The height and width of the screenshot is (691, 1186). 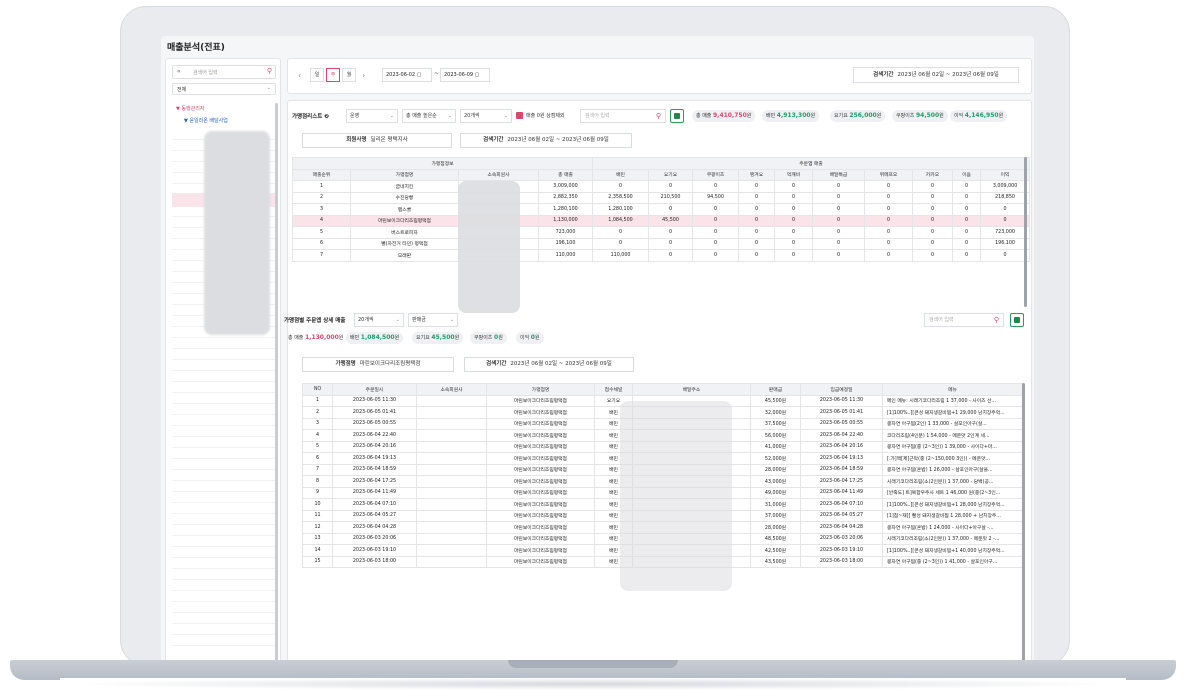 What do you see at coordinates (716, 174) in the screenshot?
I see `column-header: 쿠팡이츠` at bounding box center [716, 174].